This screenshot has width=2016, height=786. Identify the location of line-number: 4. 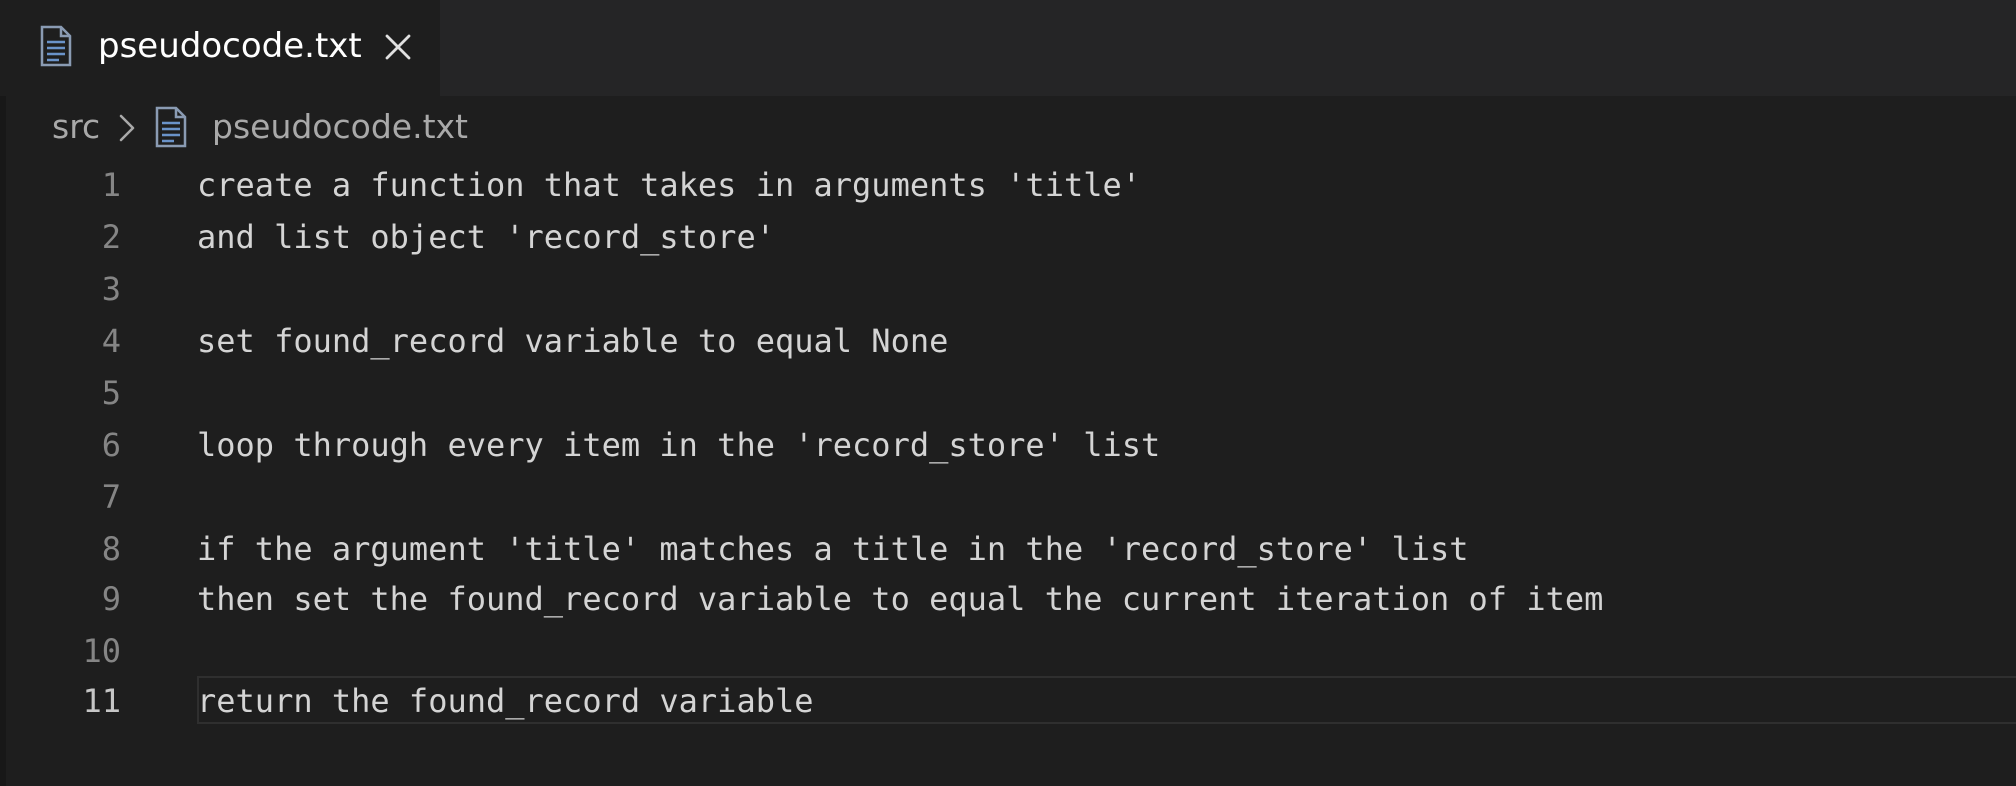
(111, 341).